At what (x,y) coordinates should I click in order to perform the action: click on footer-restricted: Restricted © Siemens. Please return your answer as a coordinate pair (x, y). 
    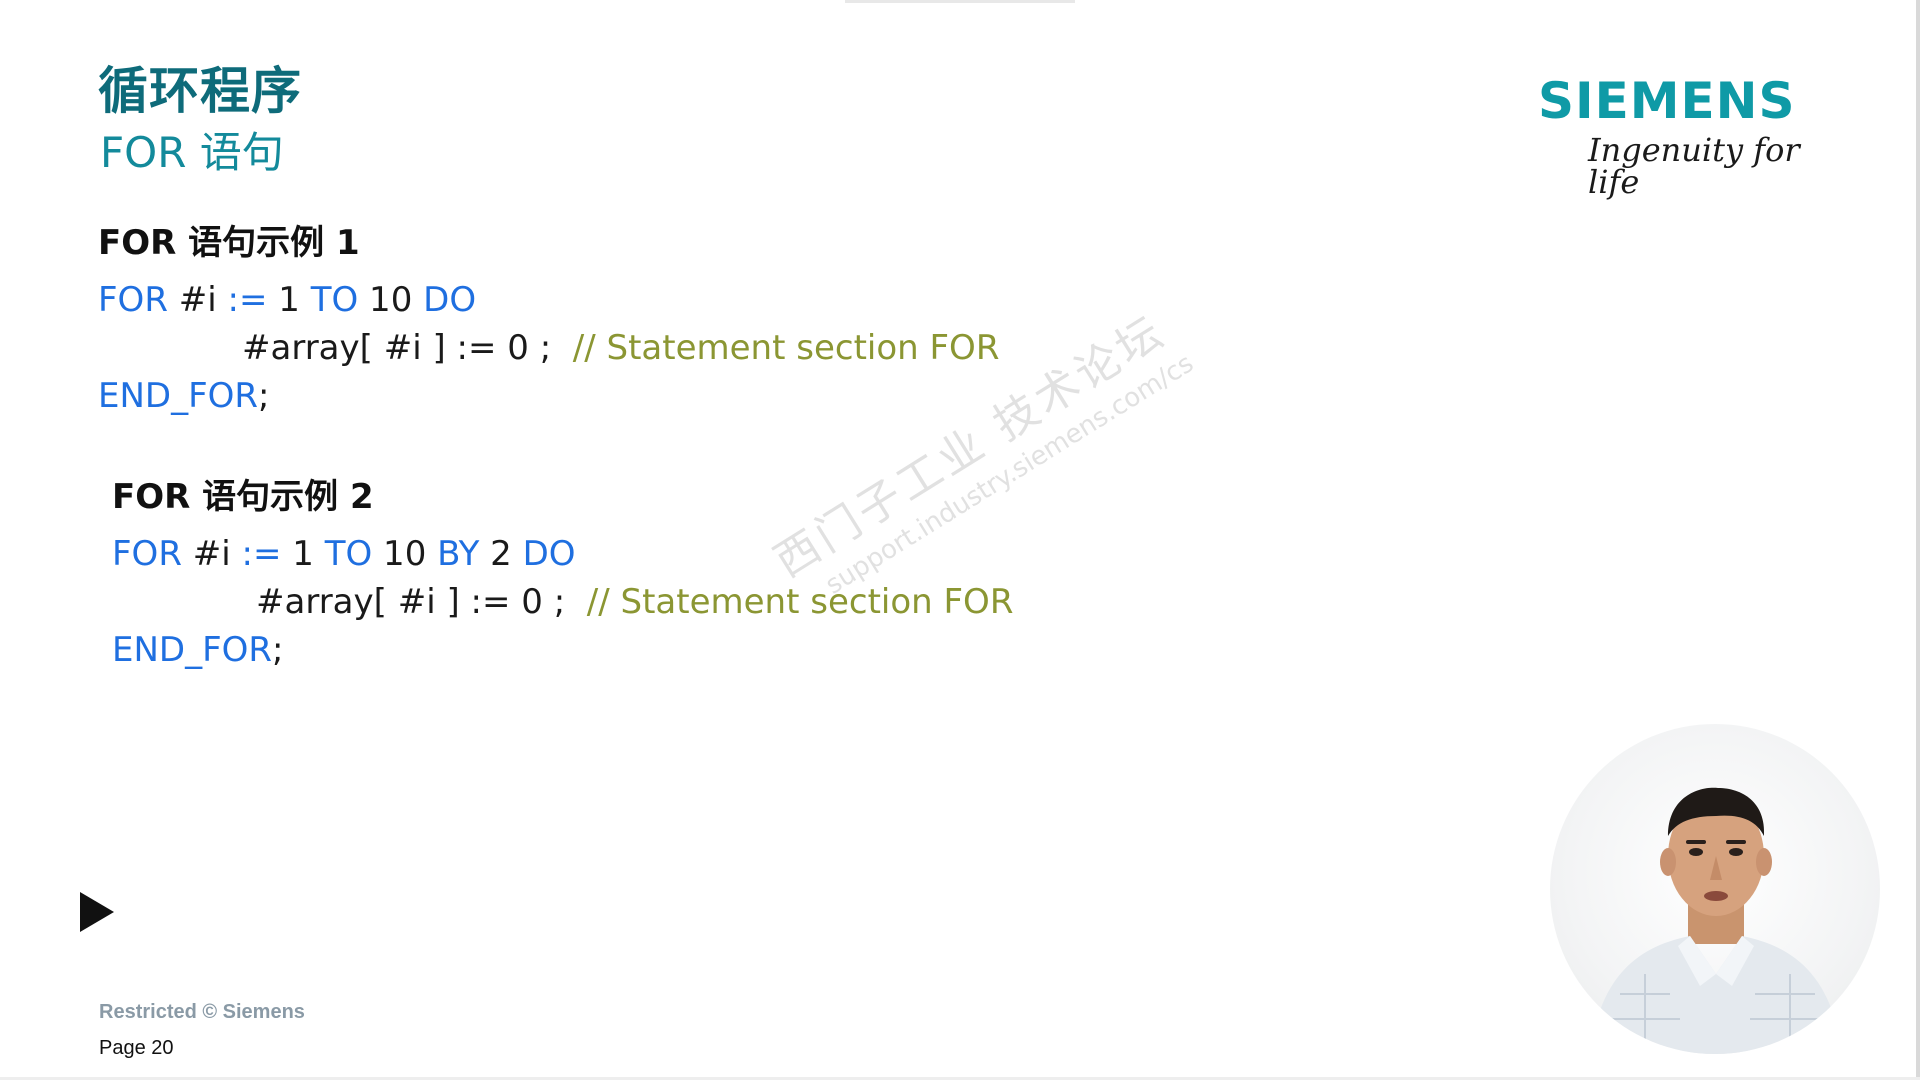
    Looking at the image, I should click on (202, 1012).